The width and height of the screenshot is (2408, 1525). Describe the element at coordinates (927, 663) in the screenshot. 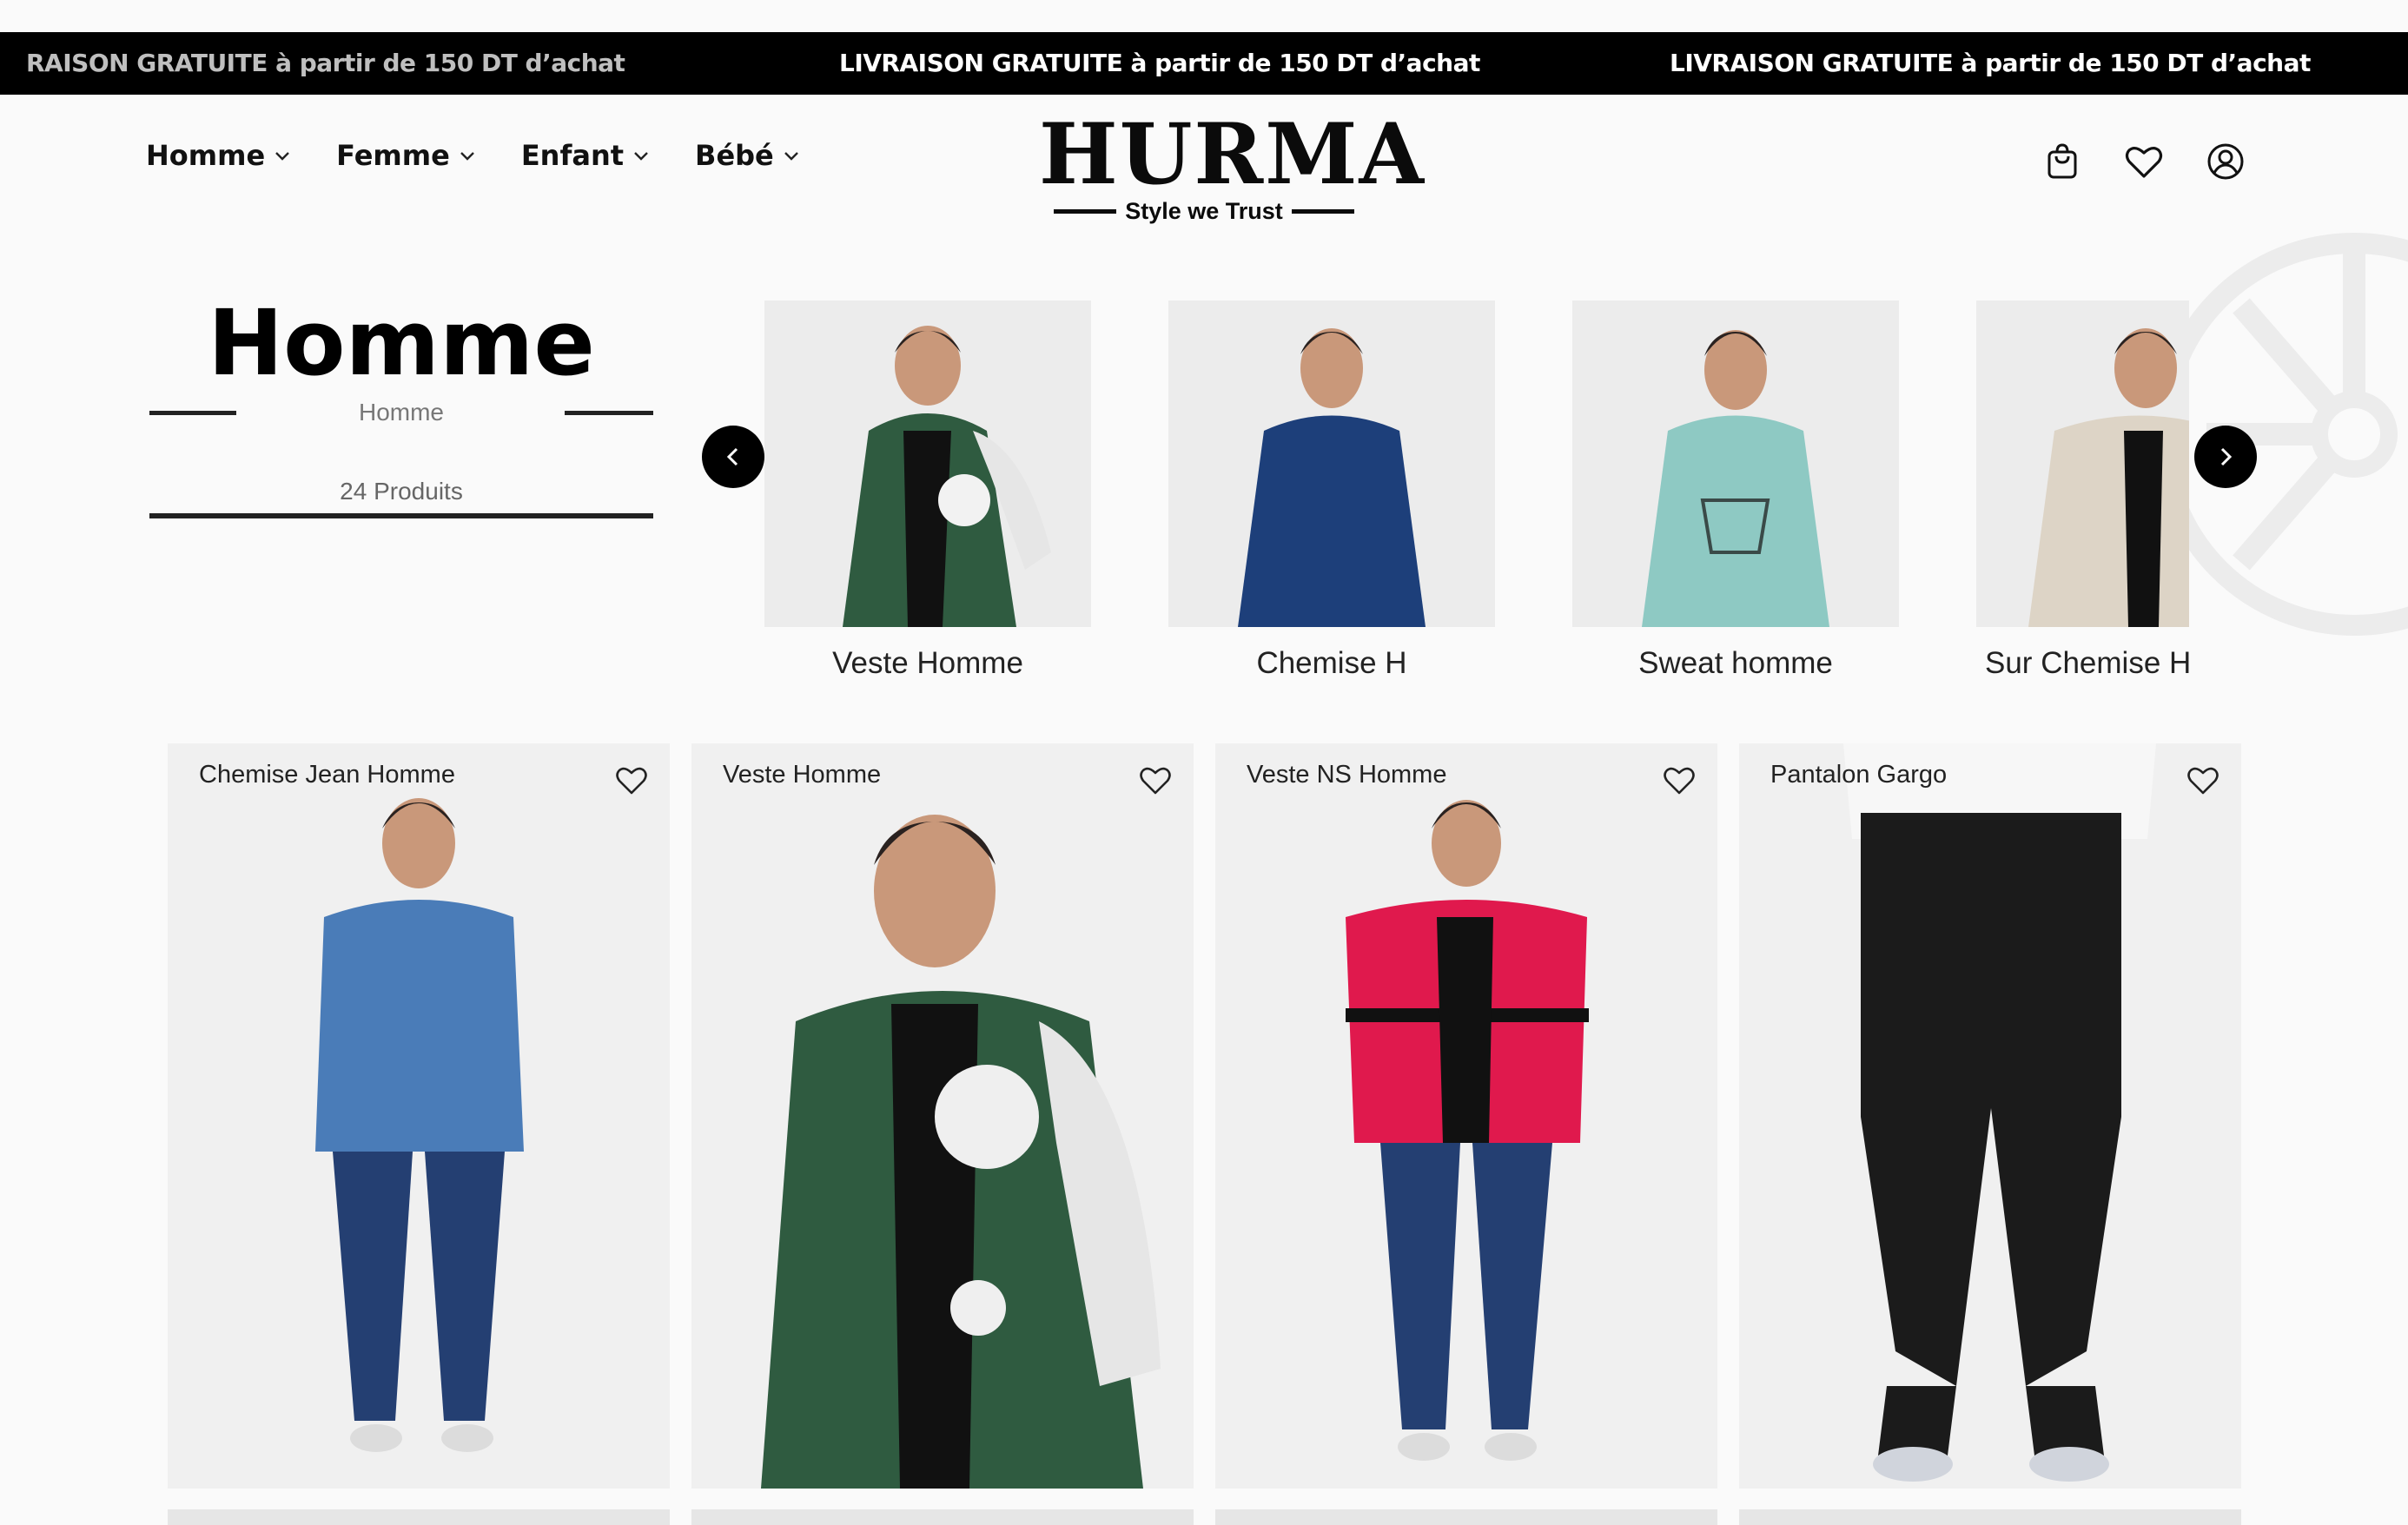

I see `carousel-label: Veste Homme` at that location.